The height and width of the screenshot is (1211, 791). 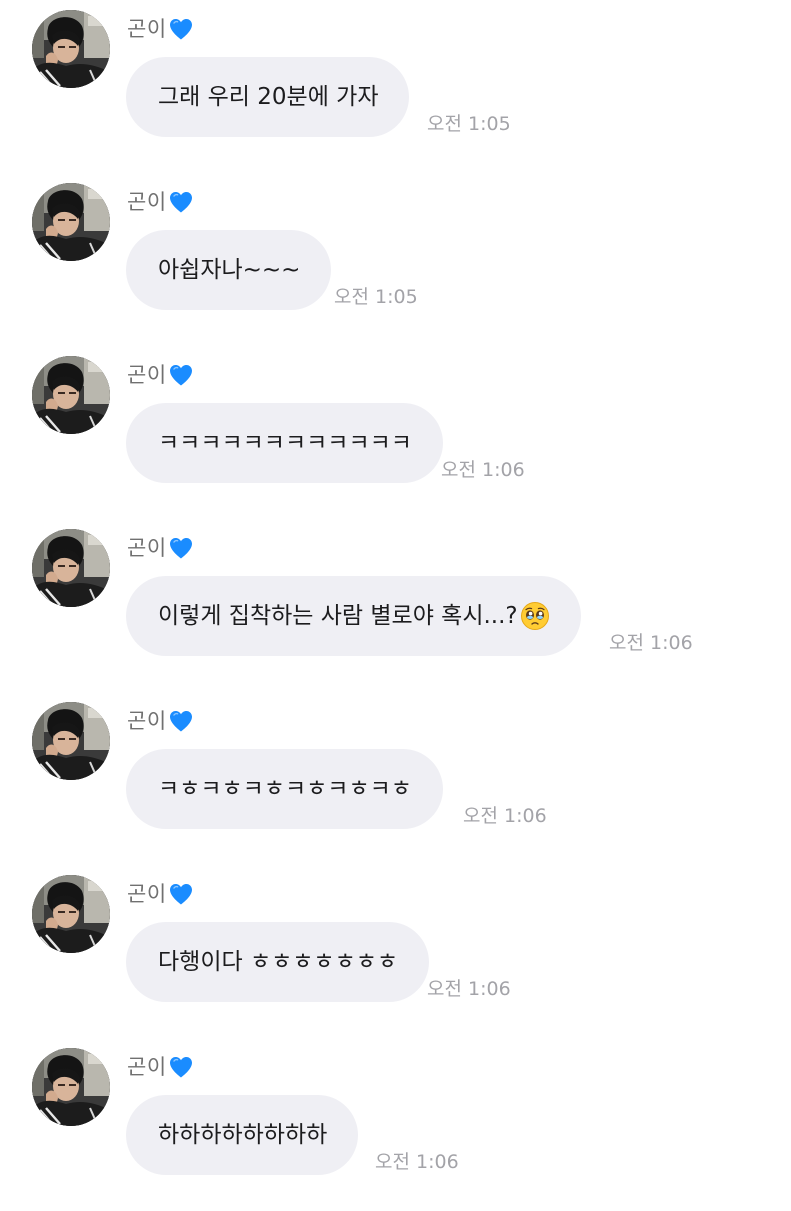 I want to click on message-bubble: ㅋㅎㅋㅎㅋㅎㅋㅎㅋㅎㅋㅎ, so click(x=284, y=789).